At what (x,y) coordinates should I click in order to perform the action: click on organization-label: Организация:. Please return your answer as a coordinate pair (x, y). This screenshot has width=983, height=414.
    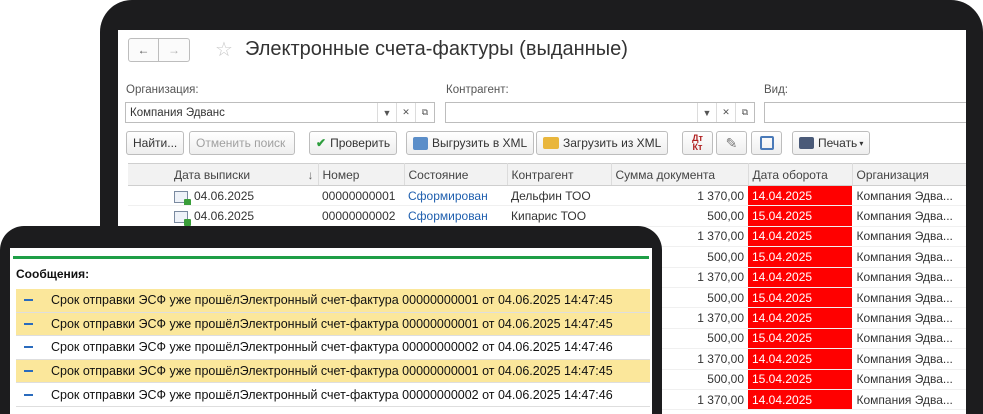
    Looking at the image, I should click on (162, 90).